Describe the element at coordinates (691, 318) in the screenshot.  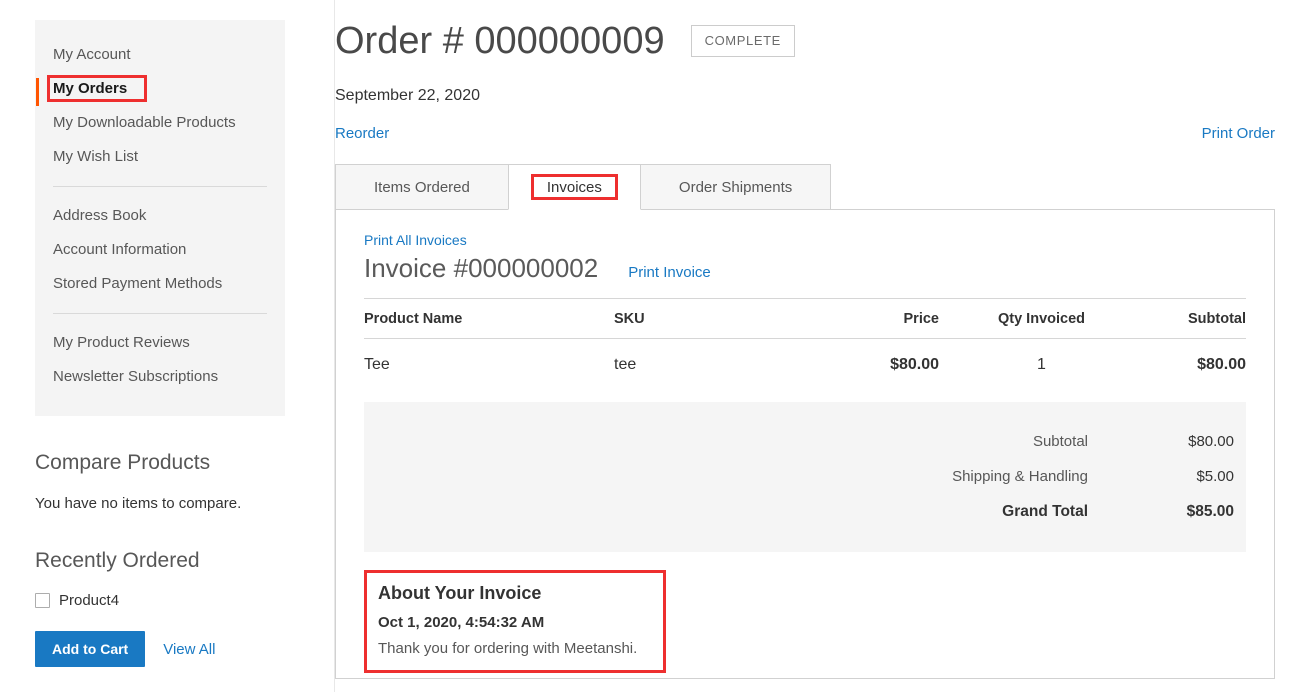
I see `column-header-sku: SKU` at that location.